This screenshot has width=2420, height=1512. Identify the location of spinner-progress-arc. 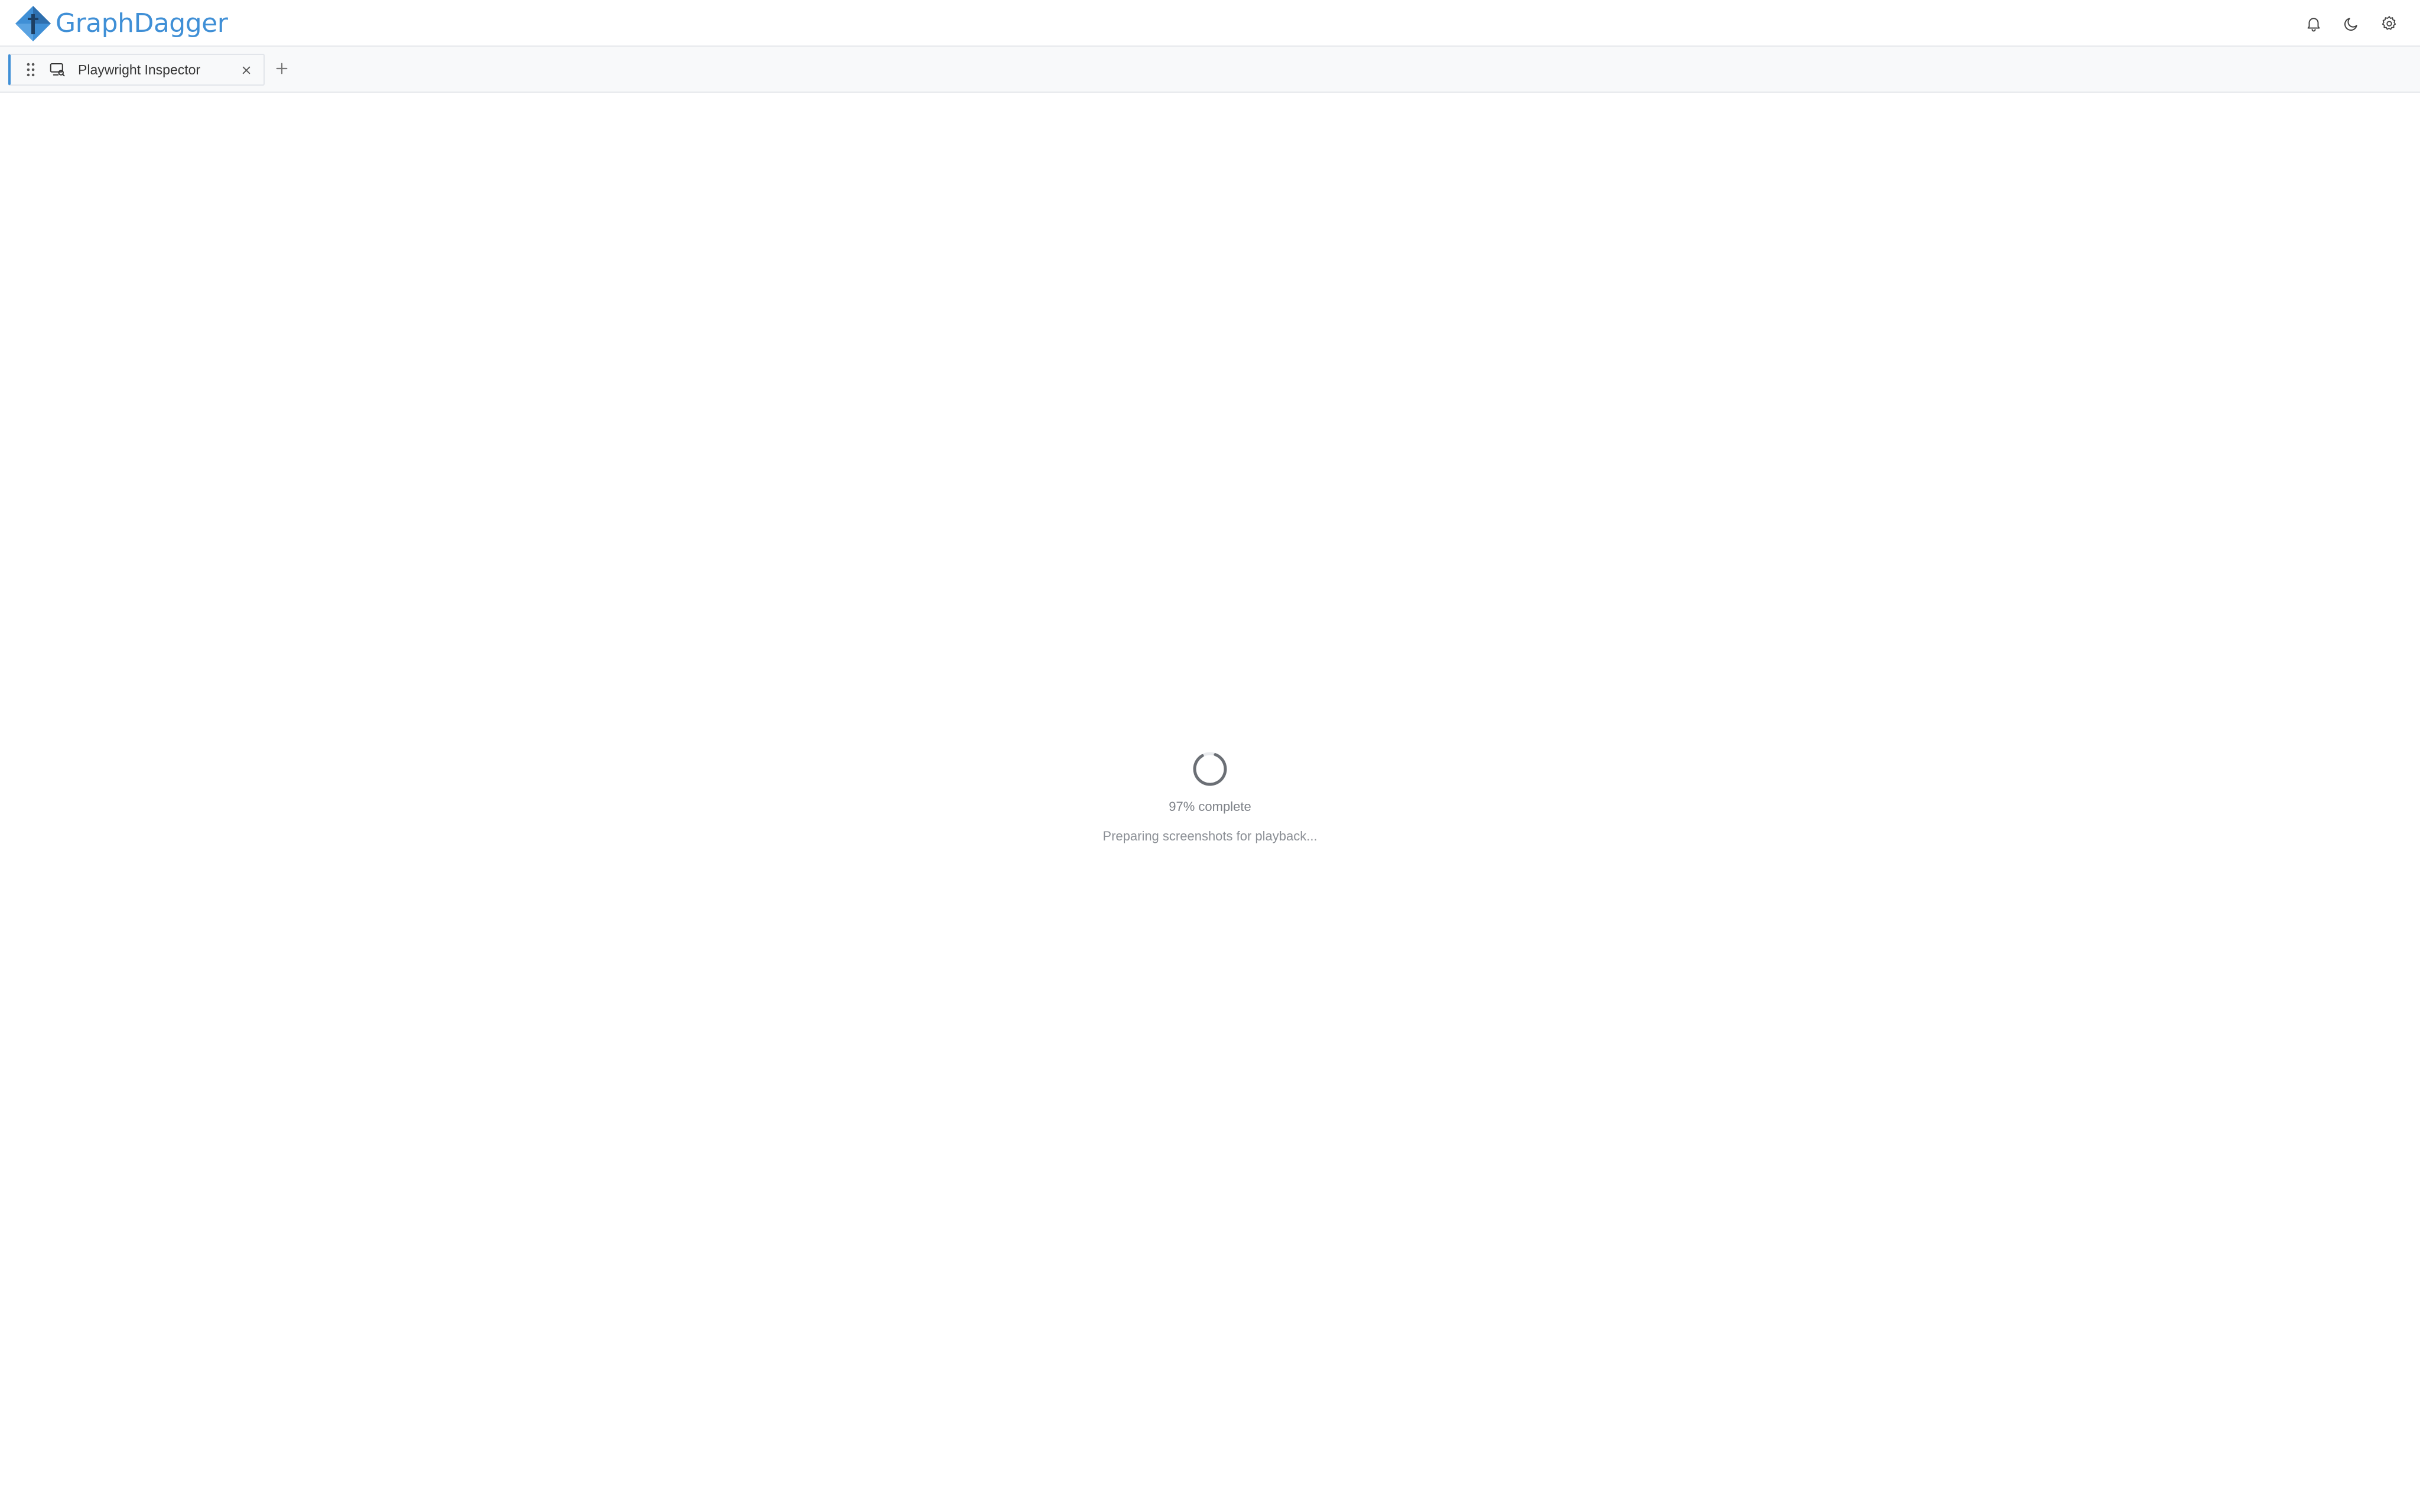
(1210, 769).